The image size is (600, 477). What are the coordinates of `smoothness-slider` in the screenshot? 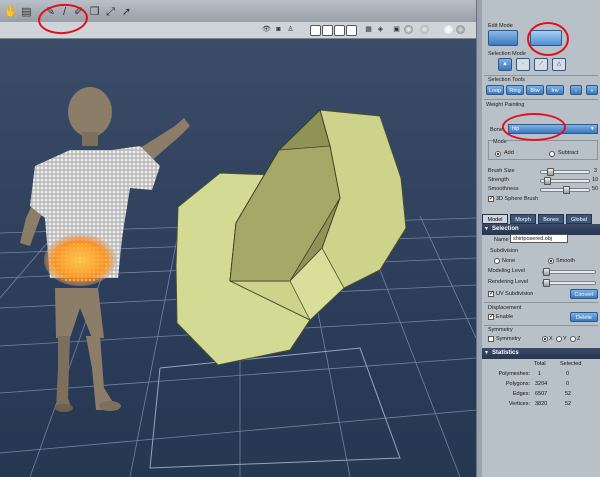 It's located at (565, 190).